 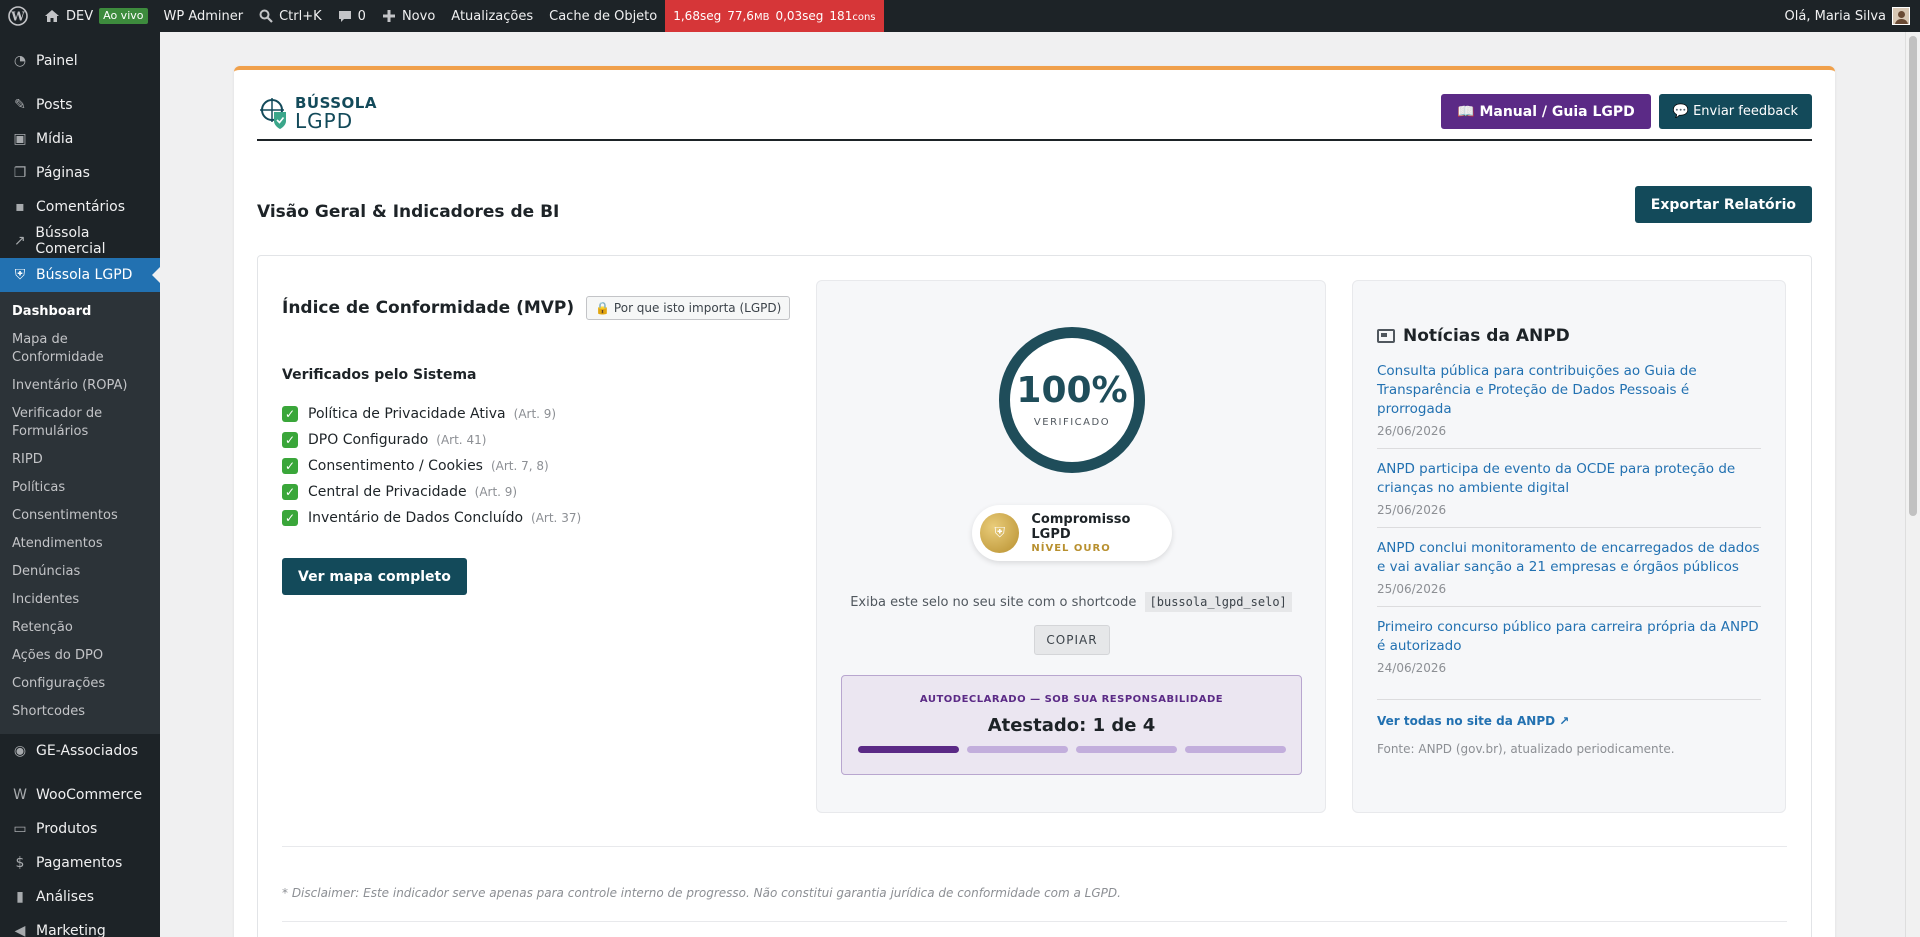 I want to click on news-date: 26/06/2026, so click(x=1412, y=431).